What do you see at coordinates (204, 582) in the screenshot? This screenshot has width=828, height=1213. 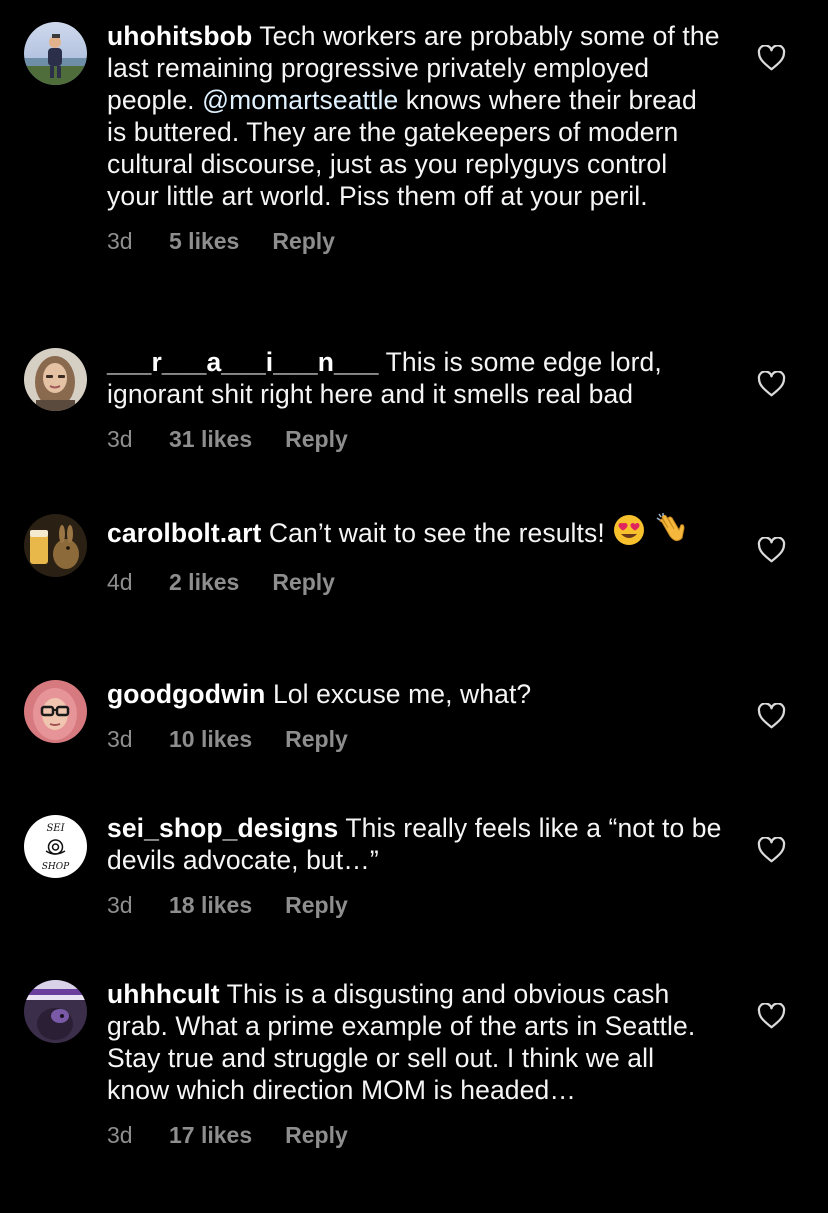 I see `likes-count: 2 likes` at bounding box center [204, 582].